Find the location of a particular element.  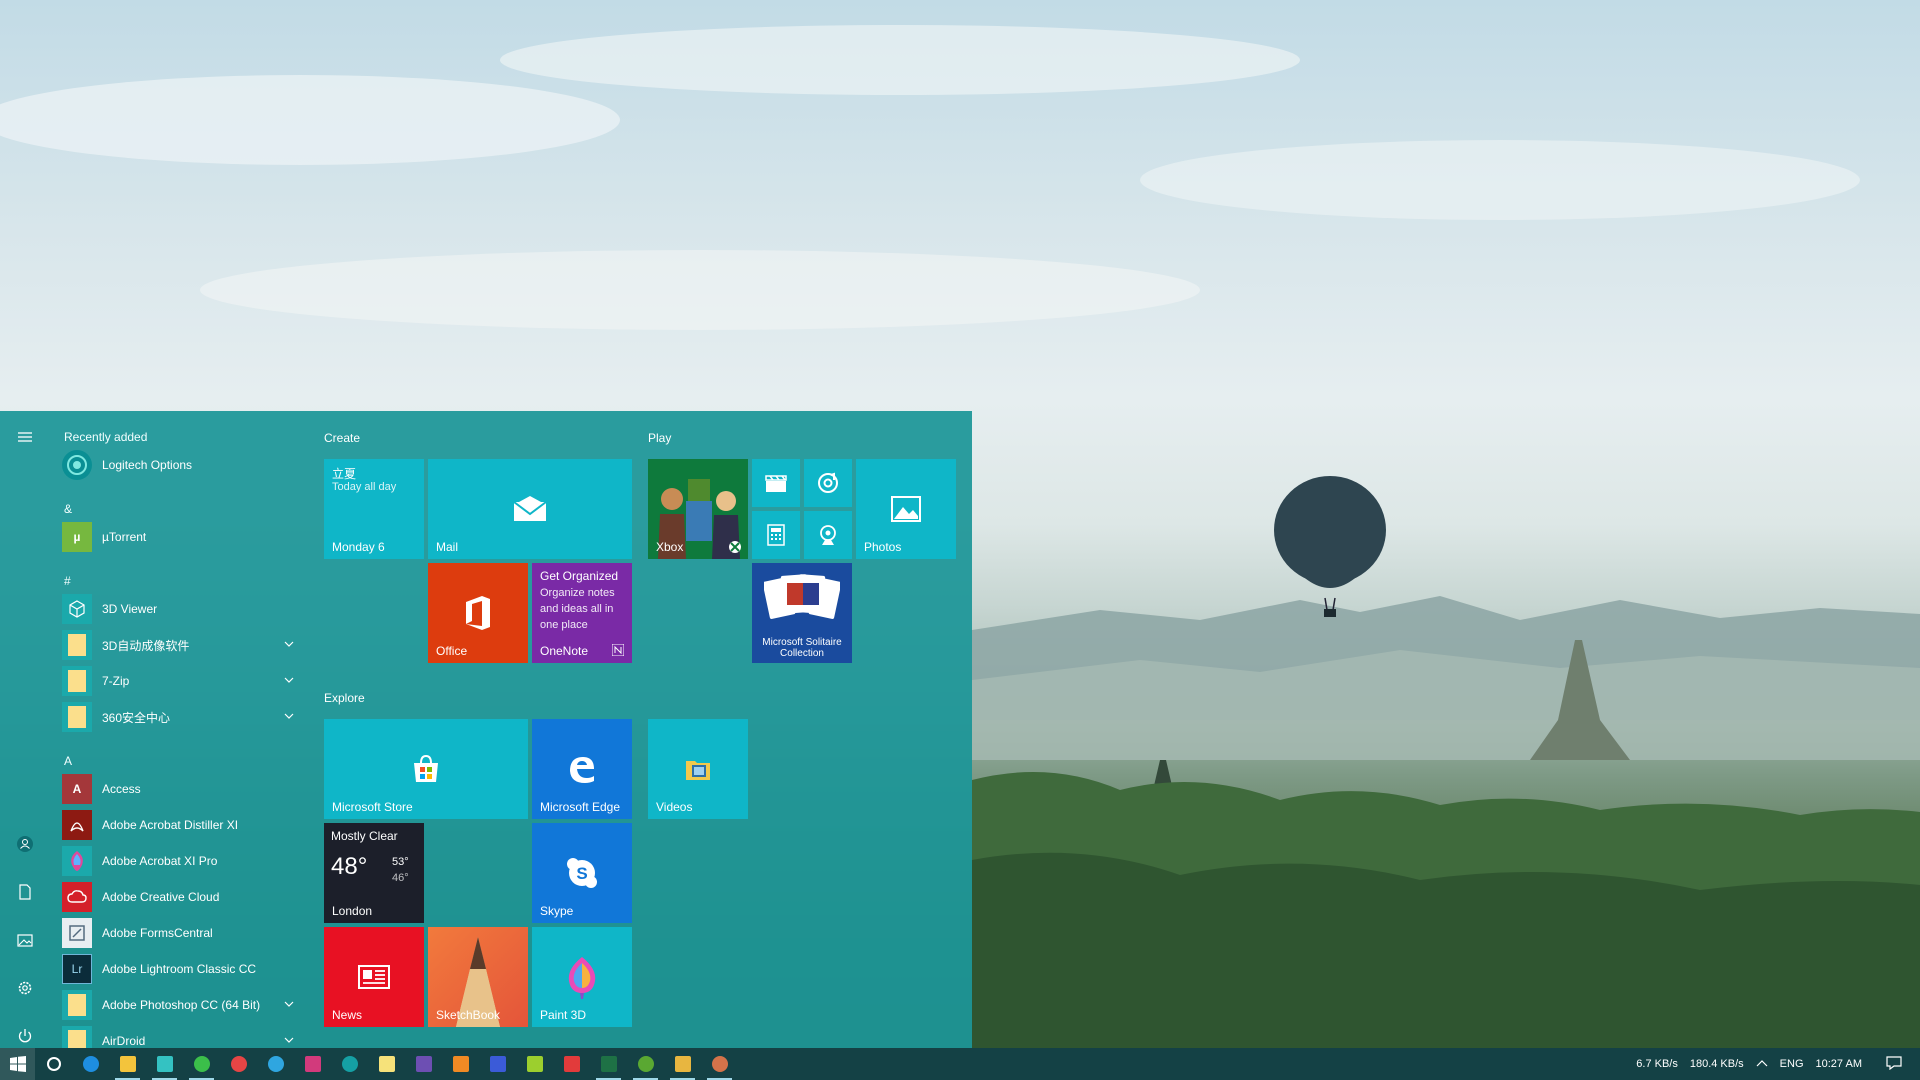

taskbar-visual-studio is located at coordinates (423, 1064).